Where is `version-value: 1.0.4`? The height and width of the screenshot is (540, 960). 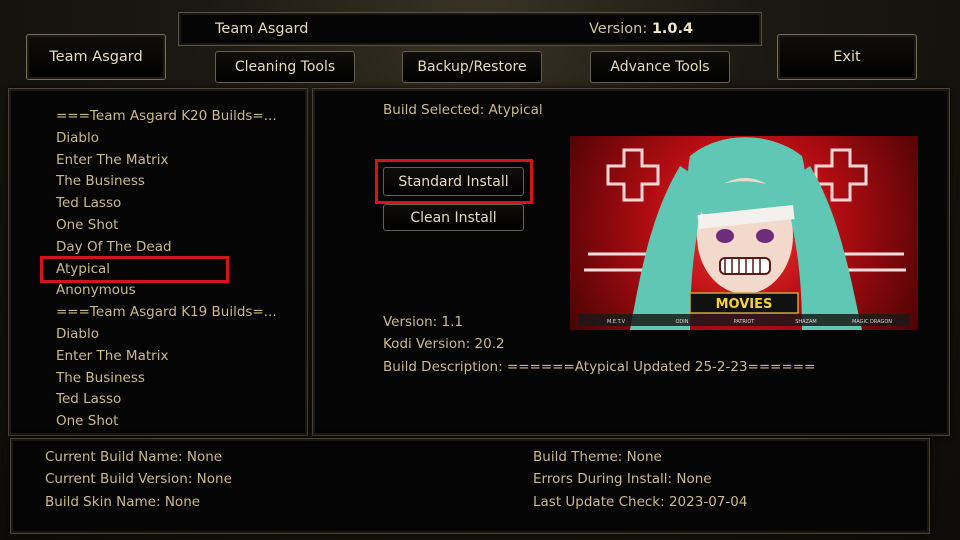 version-value: 1.0.4 is located at coordinates (672, 29).